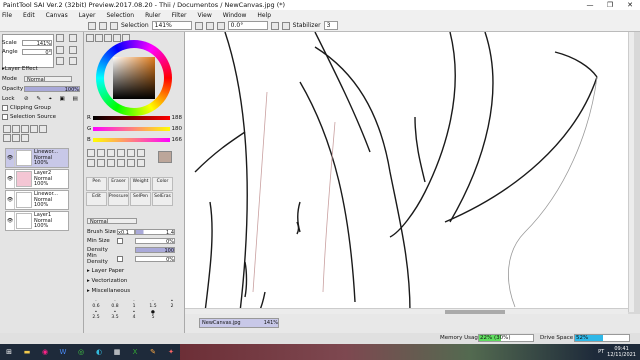  What do you see at coordinates (153, 15) in the screenshot?
I see `menu-ruler: Ruler` at bounding box center [153, 15].